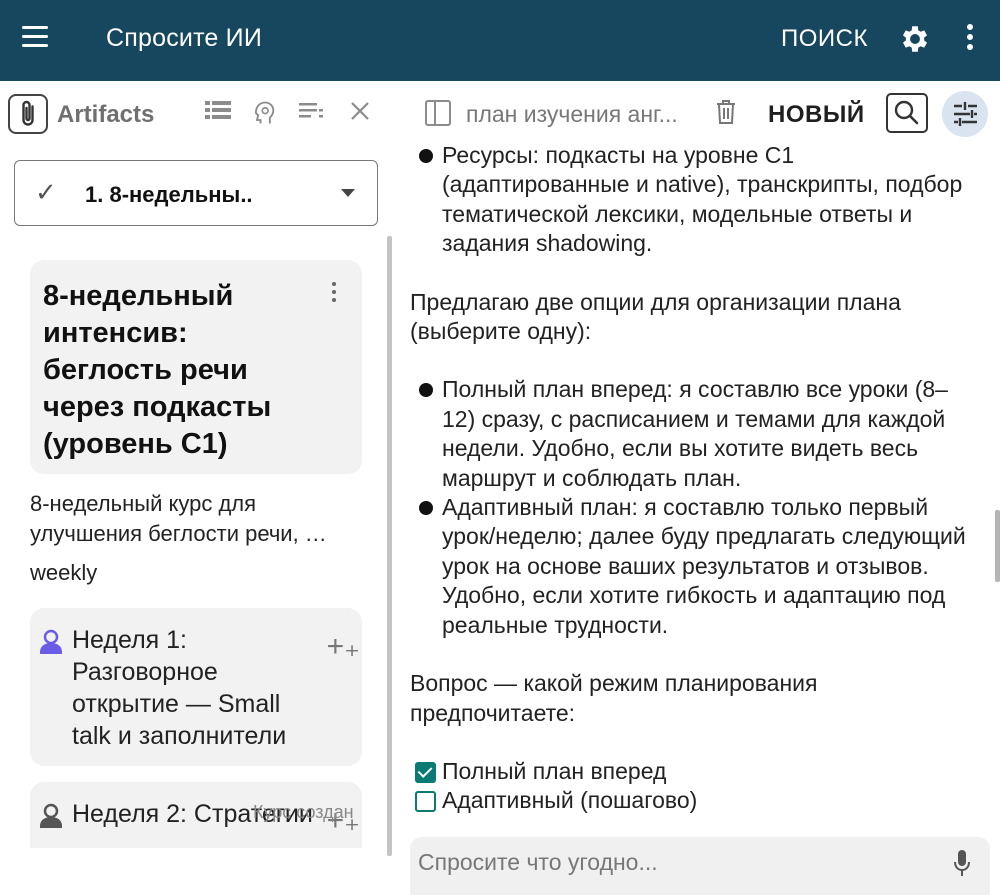  What do you see at coordinates (726, 112) in the screenshot?
I see `trash-icon` at bounding box center [726, 112].